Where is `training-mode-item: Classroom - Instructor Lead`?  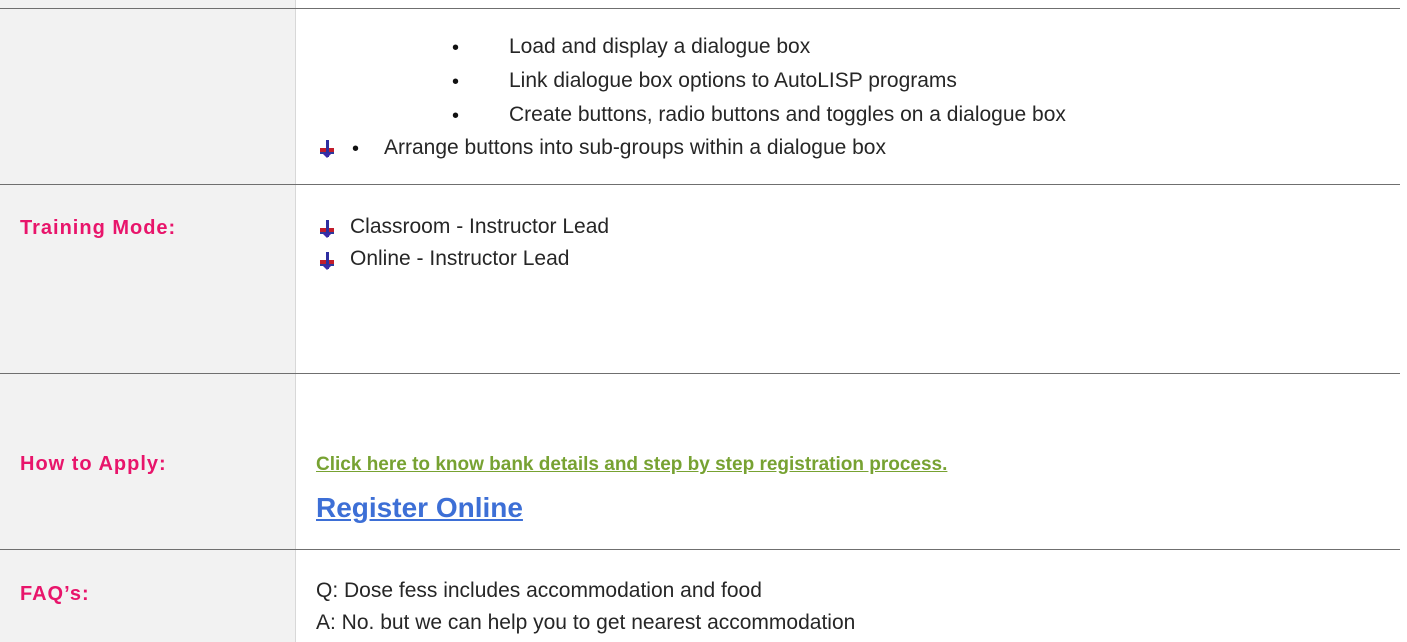 training-mode-item: Classroom - Instructor Lead is located at coordinates (480, 226).